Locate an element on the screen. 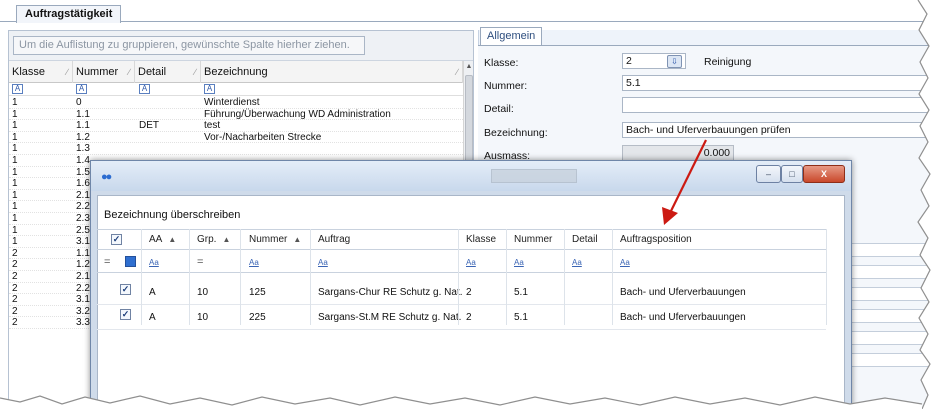 The width and height of the screenshot is (936, 409). nummer-field: 5.1 is located at coordinates (779, 83).